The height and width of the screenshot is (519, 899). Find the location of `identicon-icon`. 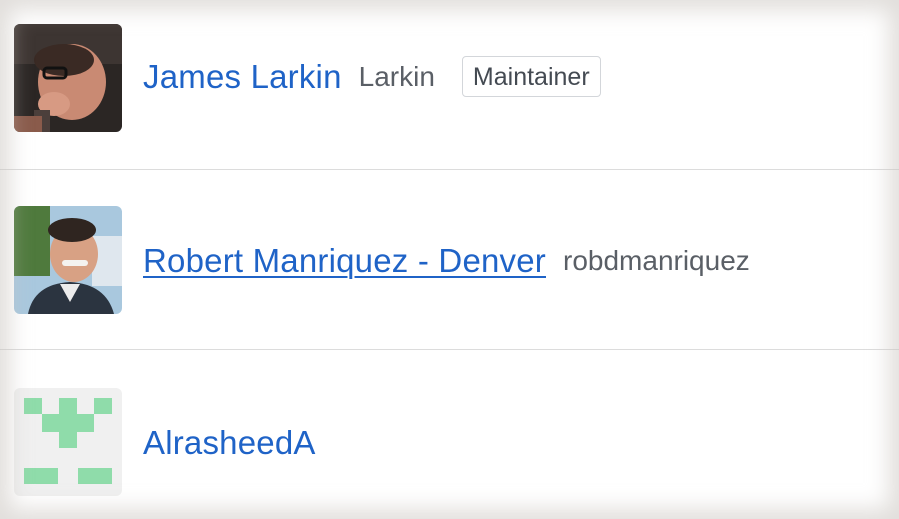

identicon-icon is located at coordinates (68, 442).